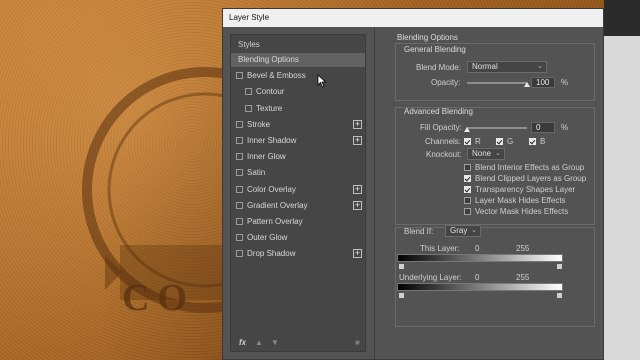  Describe the element at coordinates (480, 287) in the screenshot. I see `underlying-layer-gradient` at that location.